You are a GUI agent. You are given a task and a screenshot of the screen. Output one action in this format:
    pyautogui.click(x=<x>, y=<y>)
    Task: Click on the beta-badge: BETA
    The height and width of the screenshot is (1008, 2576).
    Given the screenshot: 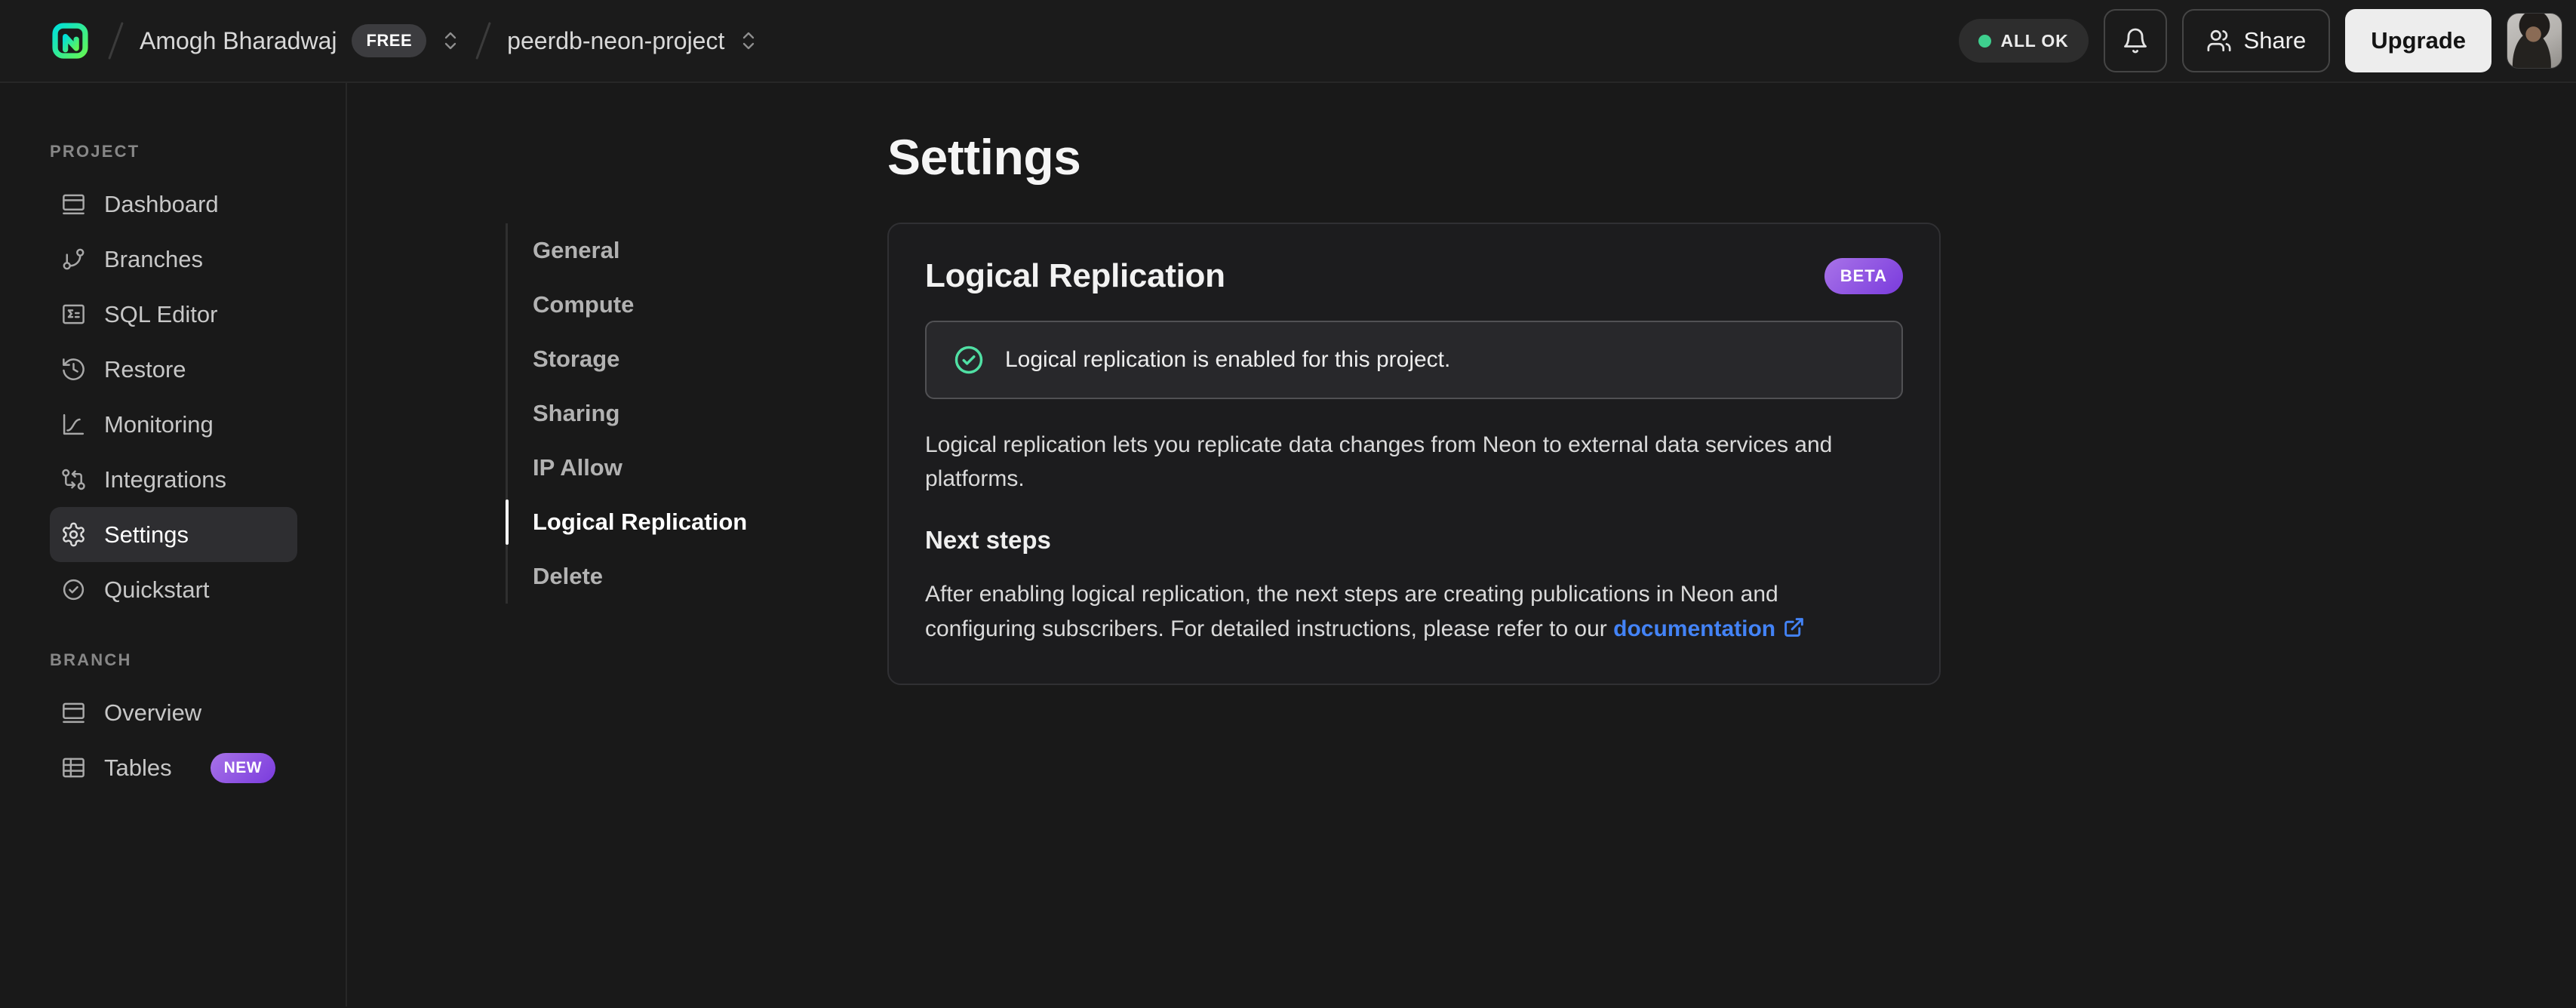 What is the action you would take?
    pyautogui.click(x=1863, y=275)
    